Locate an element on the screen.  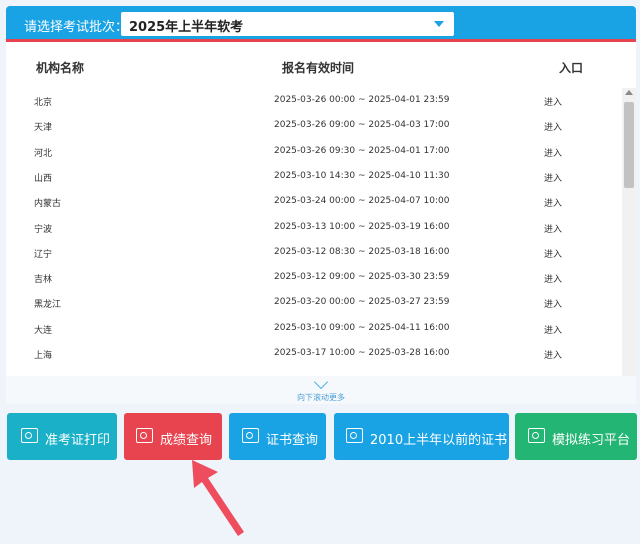
scroll-more-hint: 向下滚动更多 is located at coordinates (321, 389).